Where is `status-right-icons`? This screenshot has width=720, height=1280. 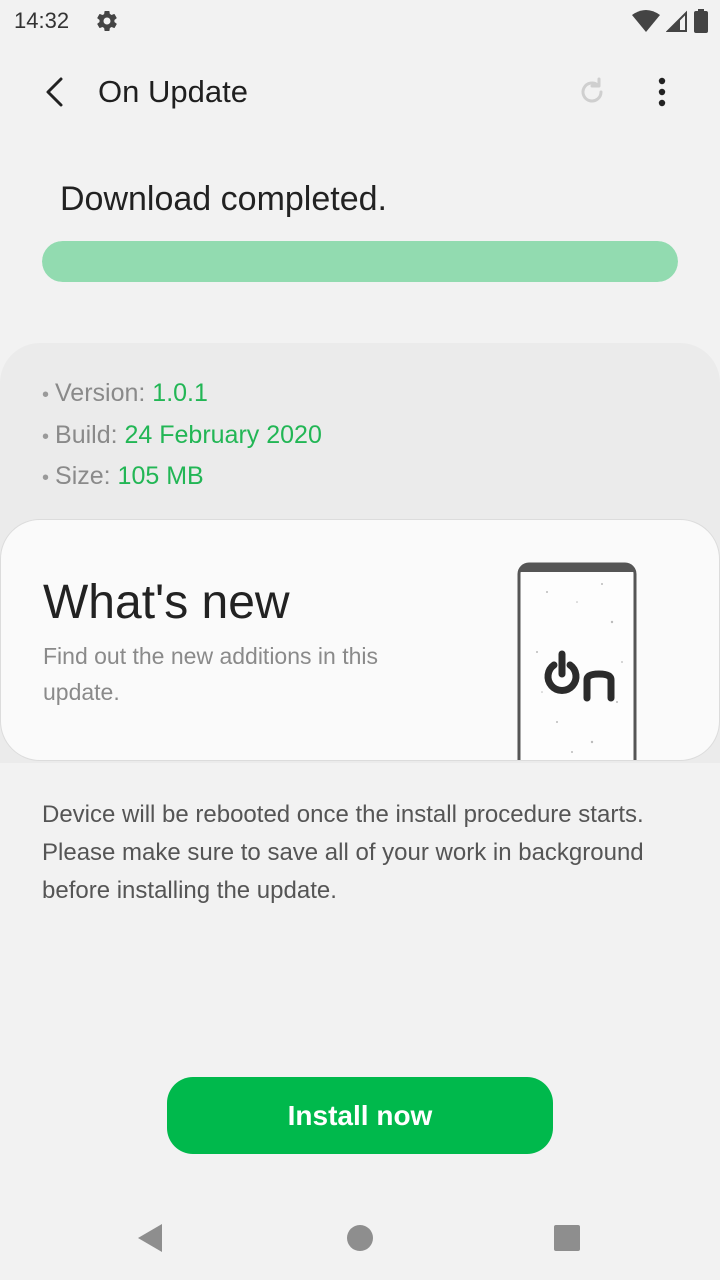
status-right-icons is located at coordinates (670, 21).